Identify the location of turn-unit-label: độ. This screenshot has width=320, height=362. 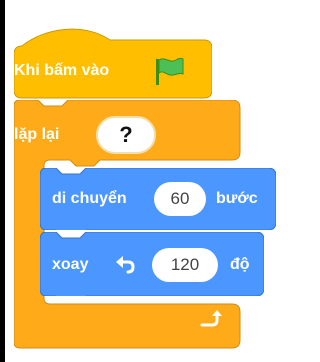
(240, 264).